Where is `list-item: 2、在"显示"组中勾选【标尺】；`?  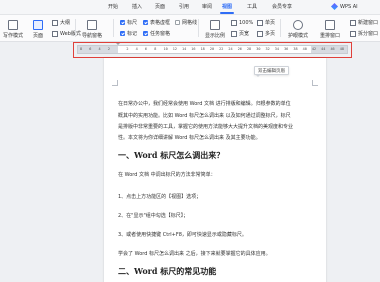
list-item: 2、在"显示"组中勾选【标尺】； is located at coordinates (153, 216).